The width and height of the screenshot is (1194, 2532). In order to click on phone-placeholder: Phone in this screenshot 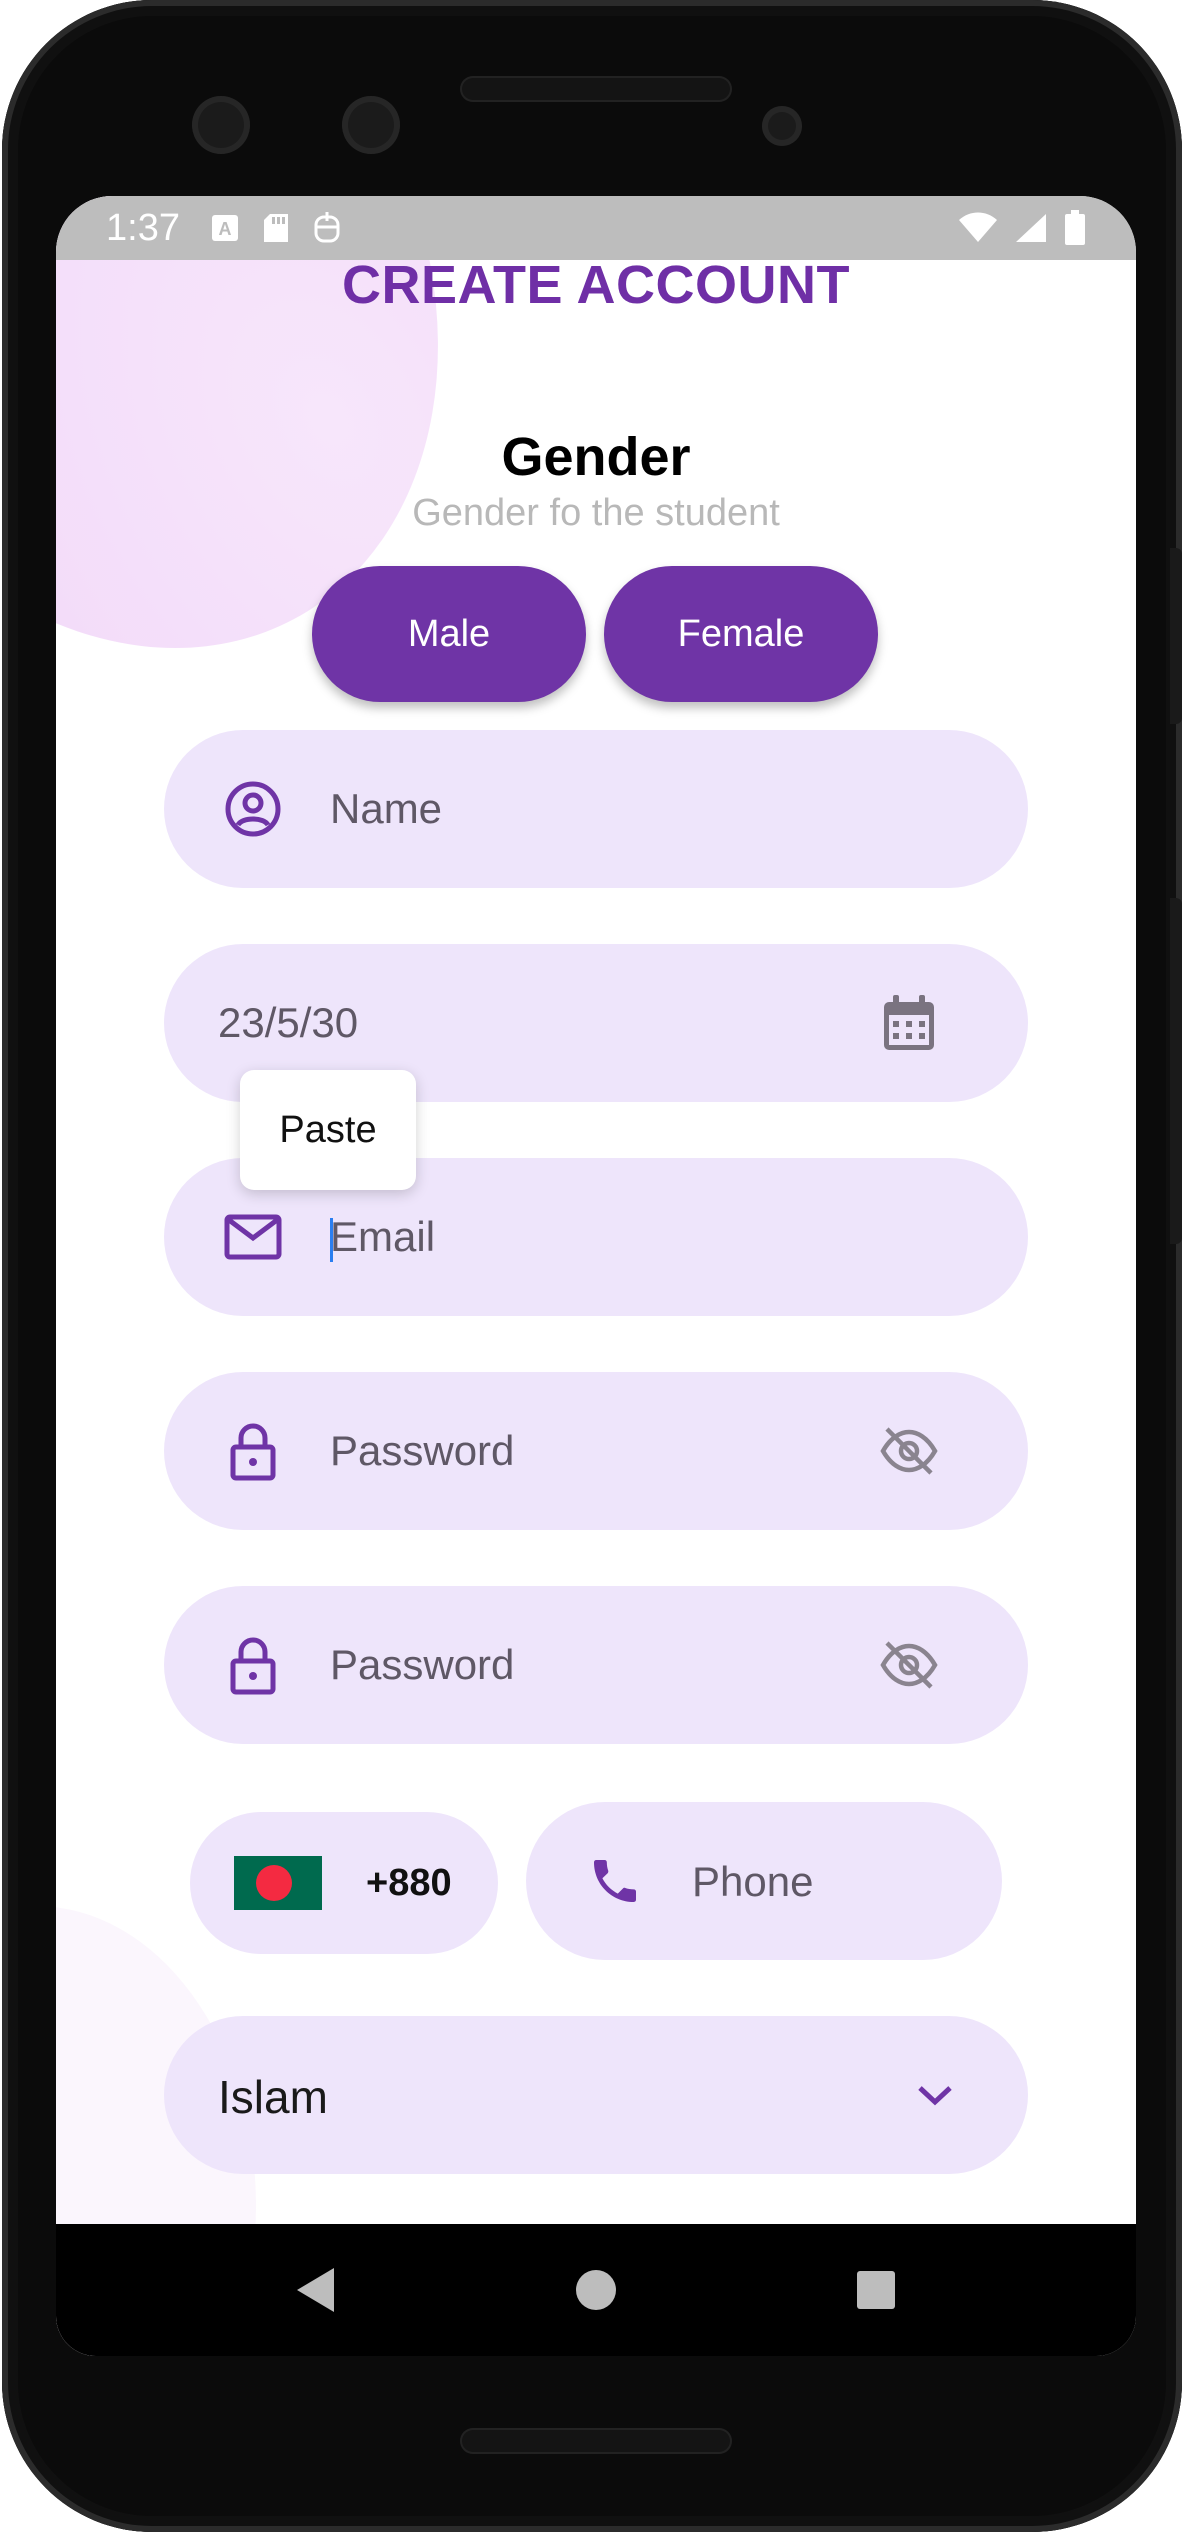, I will do `click(753, 1881)`.